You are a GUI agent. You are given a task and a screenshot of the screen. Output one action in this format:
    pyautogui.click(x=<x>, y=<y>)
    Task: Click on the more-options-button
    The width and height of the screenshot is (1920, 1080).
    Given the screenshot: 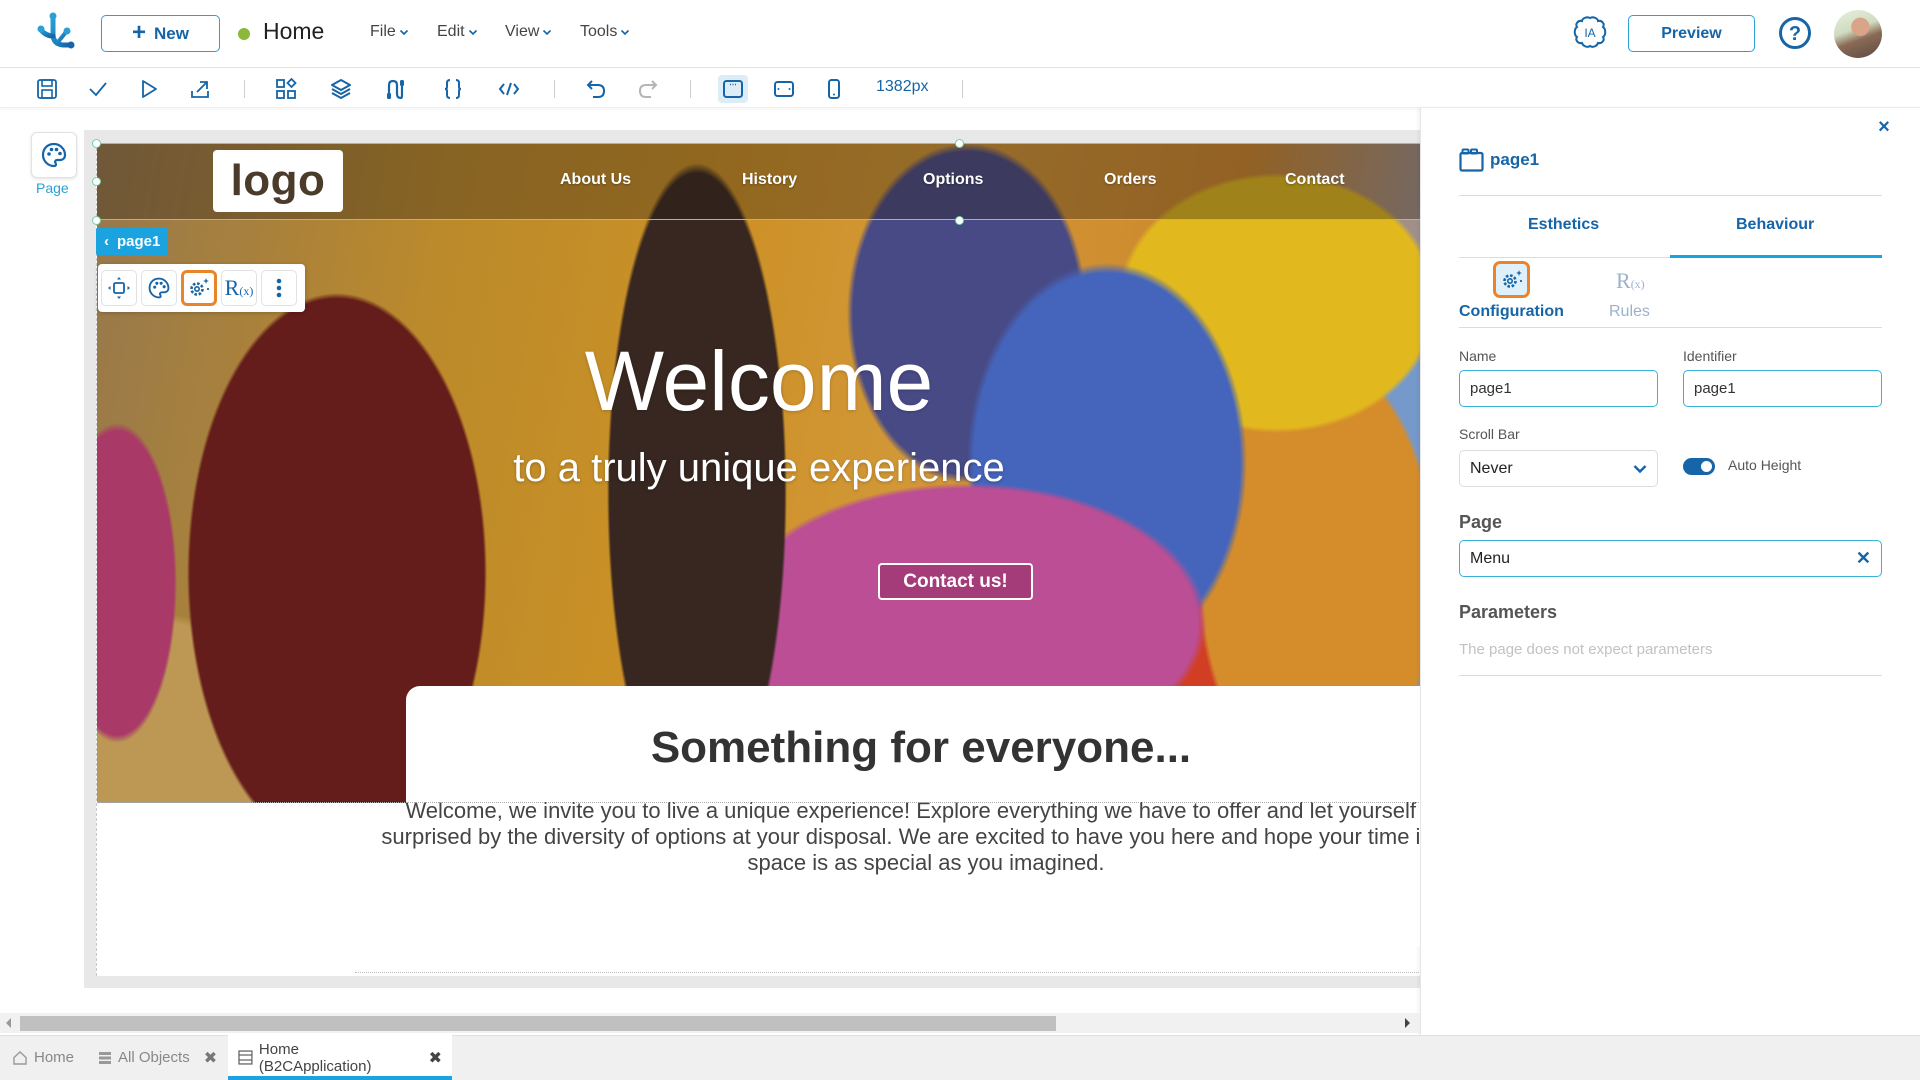 What is the action you would take?
    pyautogui.click(x=279, y=288)
    